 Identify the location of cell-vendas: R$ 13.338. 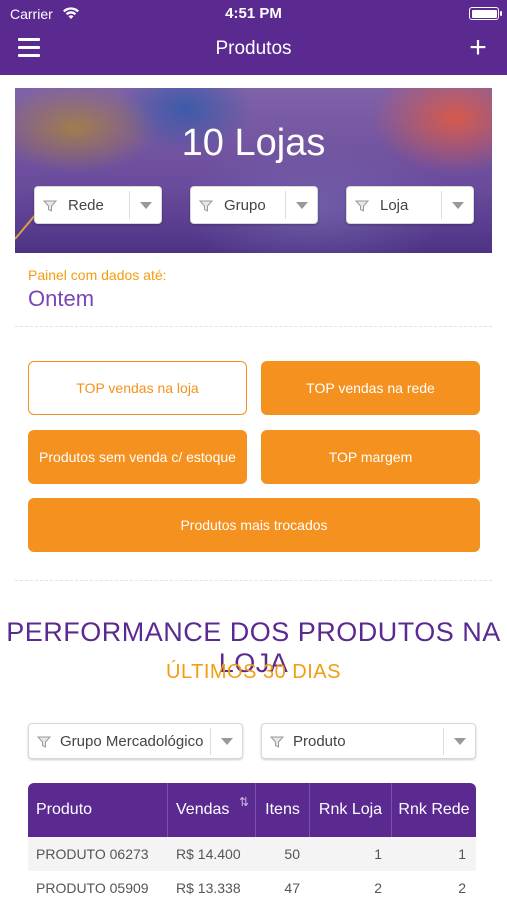
(208, 888).